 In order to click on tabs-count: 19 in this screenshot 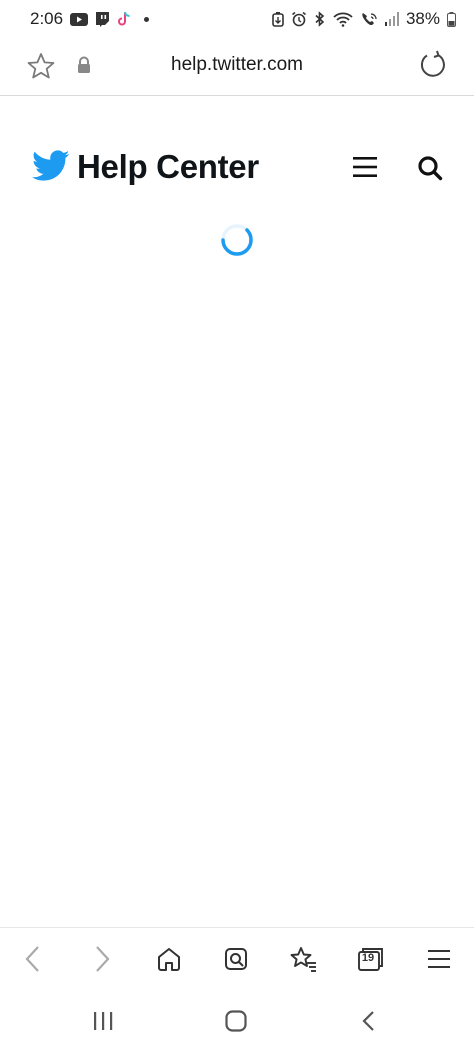, I will do `click(368, 958)`.